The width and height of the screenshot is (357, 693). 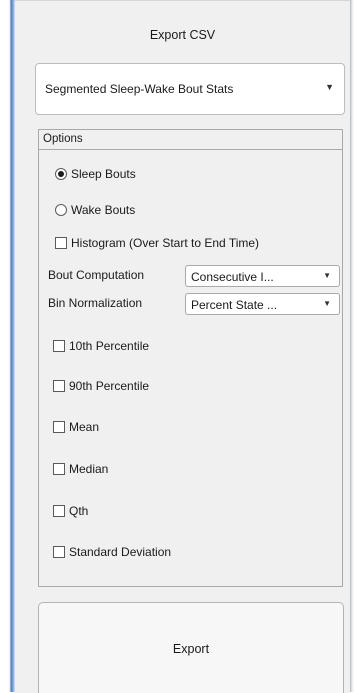 I want to click on stat-qth-checkbox: Qth, so click(x=70, y=511).